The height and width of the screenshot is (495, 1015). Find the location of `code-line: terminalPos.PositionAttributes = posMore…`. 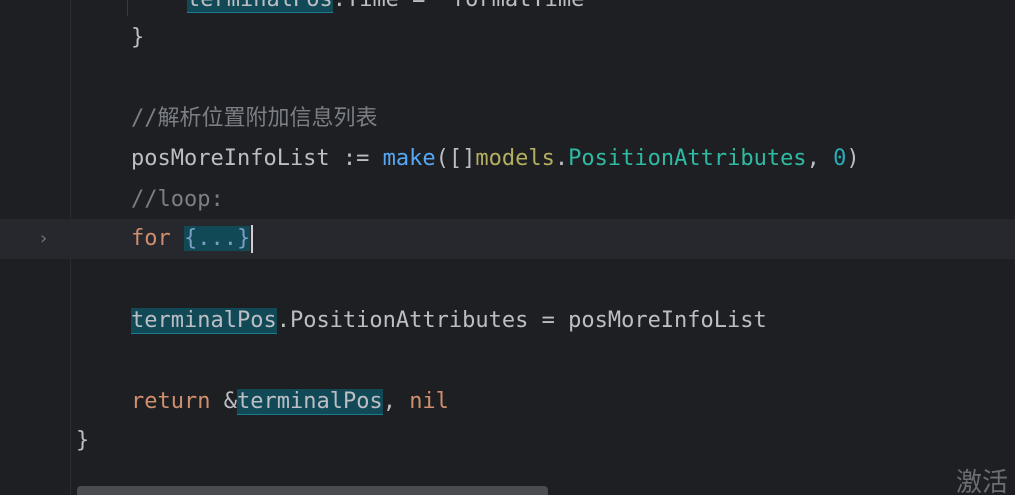

code-line: terminalPos.PositionAttributes = posMore… is located at coordinates (507, 321).